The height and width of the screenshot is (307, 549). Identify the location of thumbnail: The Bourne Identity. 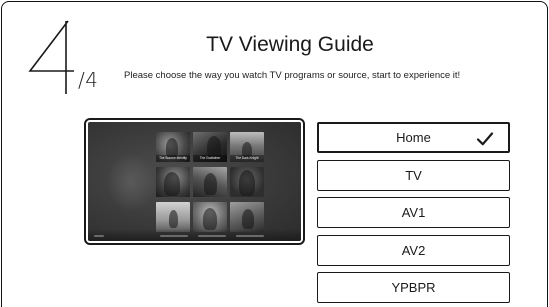
(173, 147).